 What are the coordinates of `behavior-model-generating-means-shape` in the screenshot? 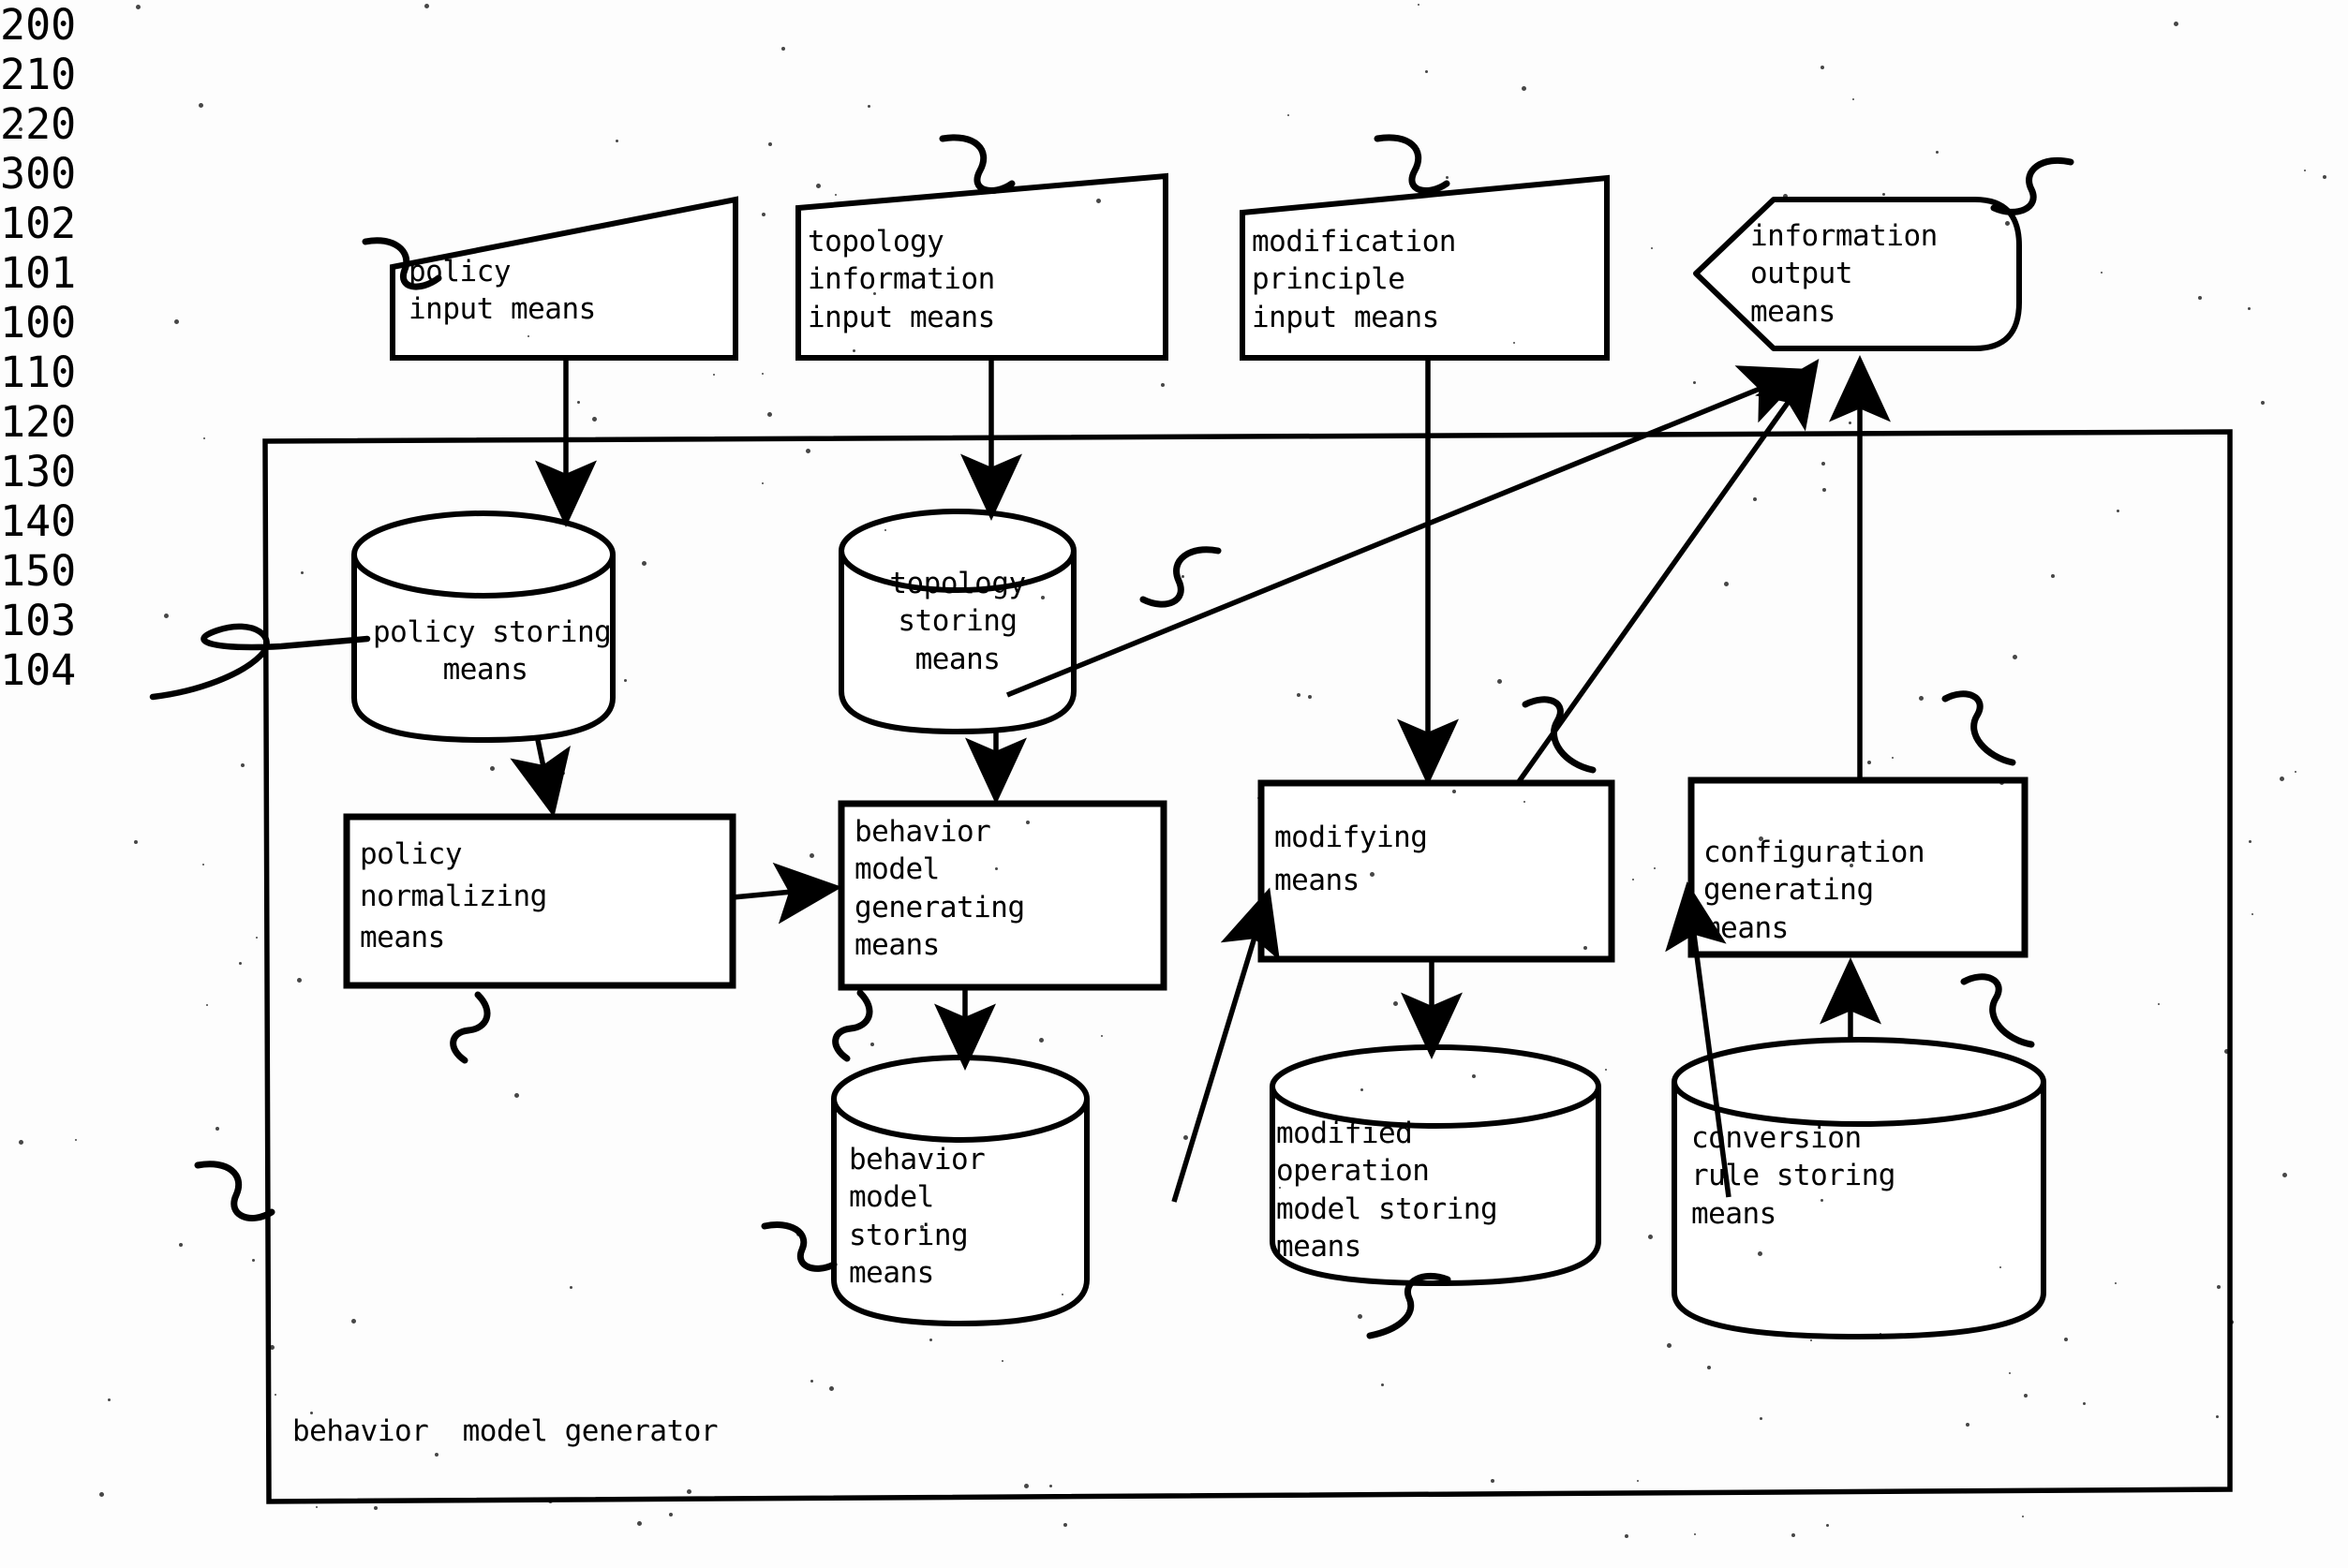 It's located at (1002, 895).